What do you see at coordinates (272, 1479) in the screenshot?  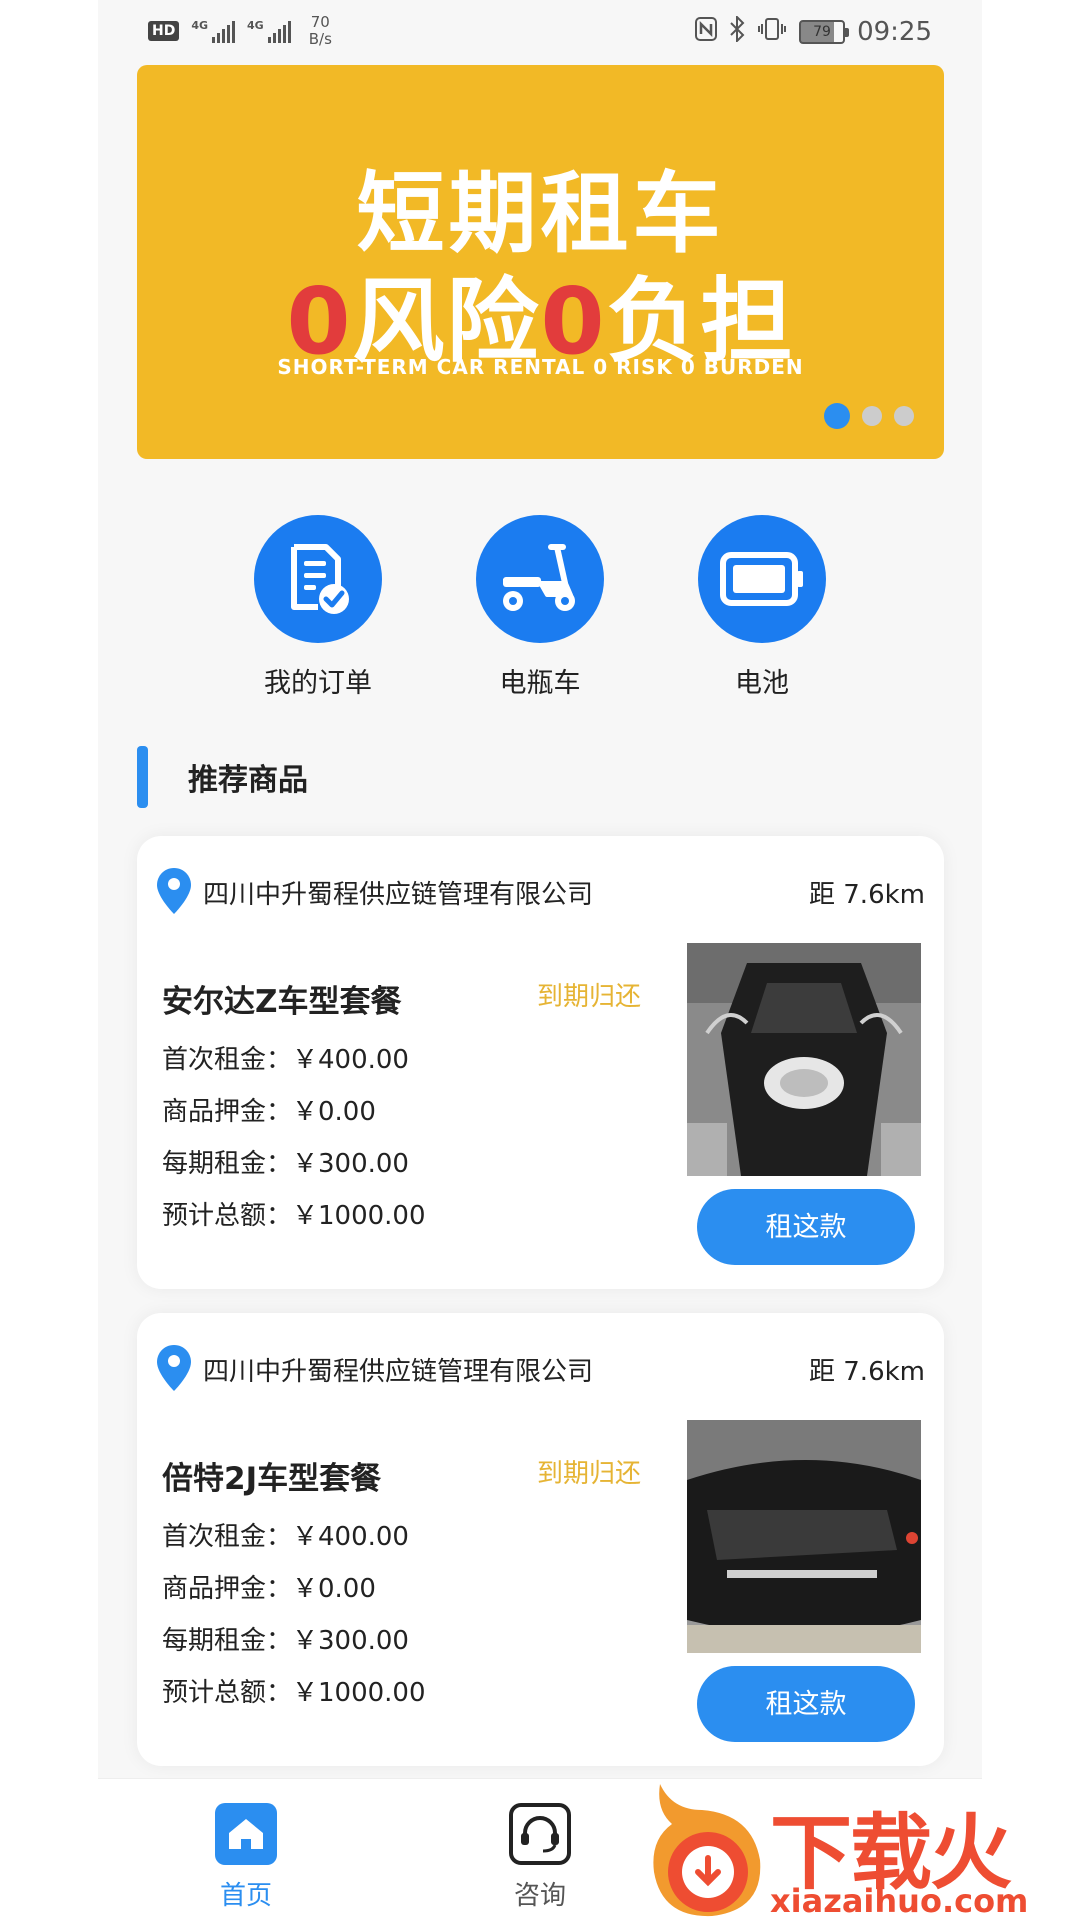 I see `package-name: 倍特2J车型套餐` at bounding box center [272, 1479].